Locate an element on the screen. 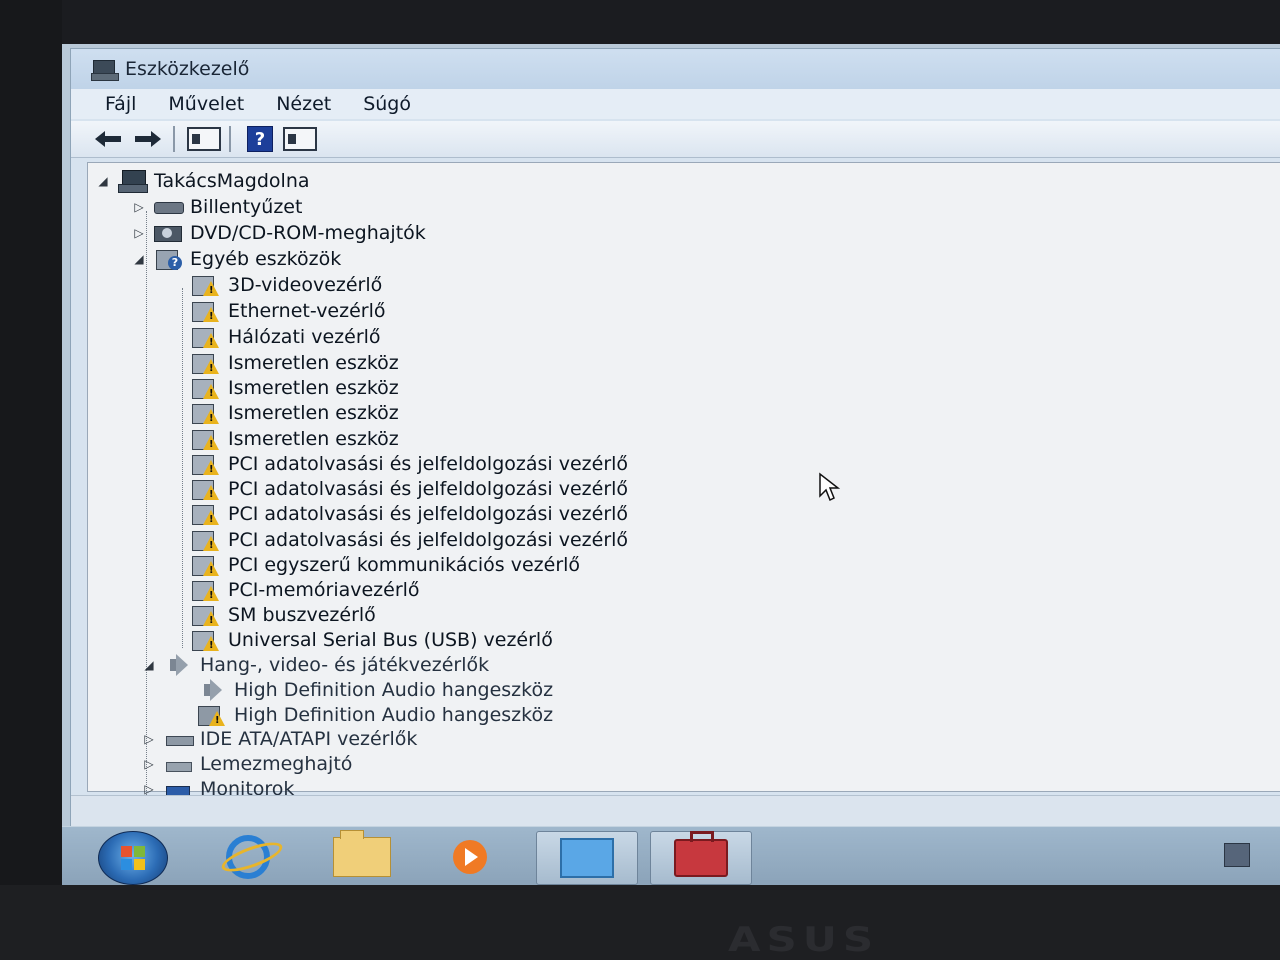  show-hide-console-tree-icon is located at coordinates (204, 139).